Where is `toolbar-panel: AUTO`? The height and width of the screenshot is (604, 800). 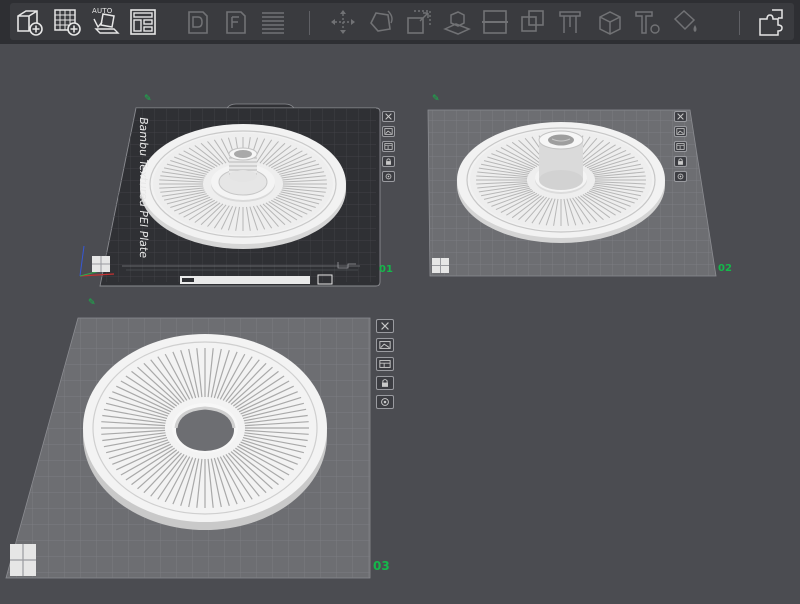
toolbar-panel: AUTO is located at coordinates (402, 21).